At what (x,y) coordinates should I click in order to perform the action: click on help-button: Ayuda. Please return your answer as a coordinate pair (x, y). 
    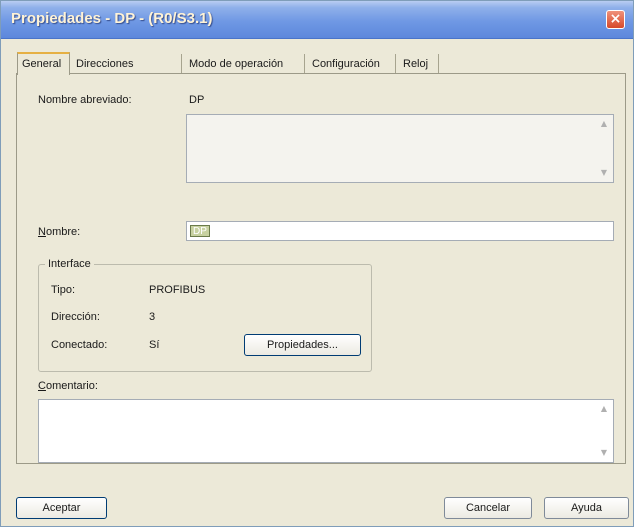
    Looking at the image, I should click on (586, 508).